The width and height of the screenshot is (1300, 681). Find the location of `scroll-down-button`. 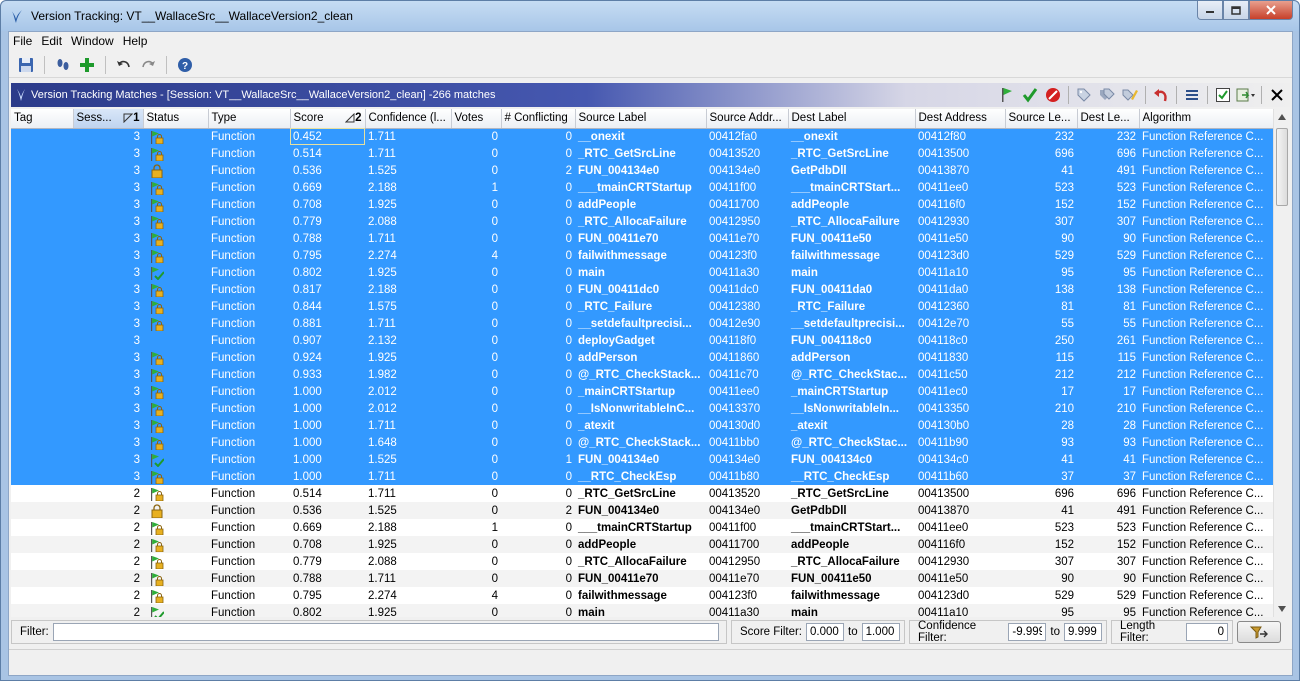

scroll-down-button is located at coordinates (1282, 609).